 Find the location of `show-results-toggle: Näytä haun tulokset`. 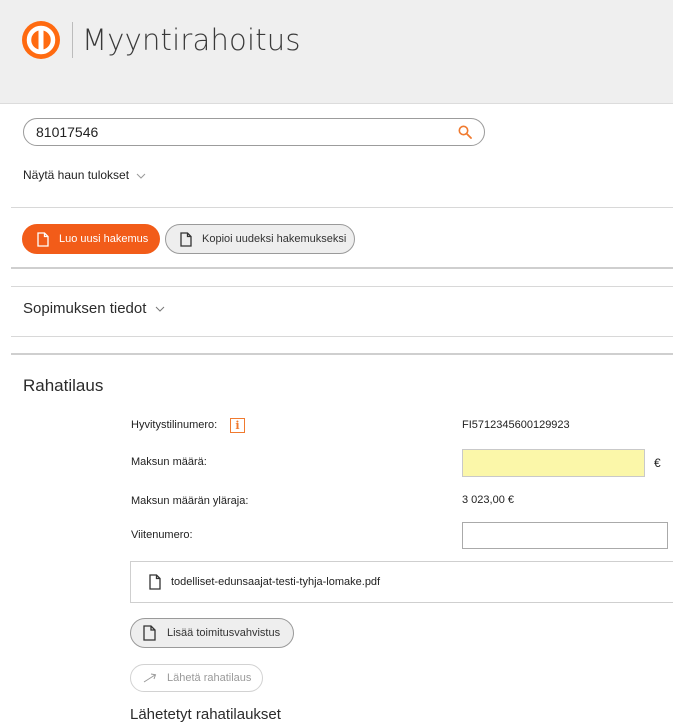

show-results-toggle: Näytä haun tulokset is located at coordinates (84, 175).